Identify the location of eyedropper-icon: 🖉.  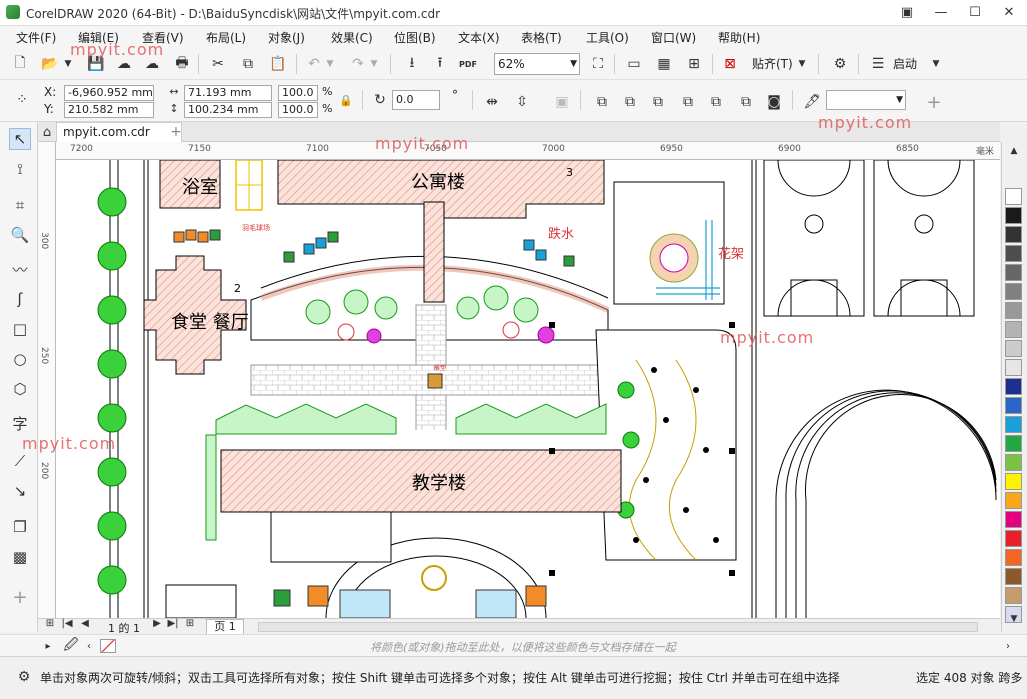
(71, 646).